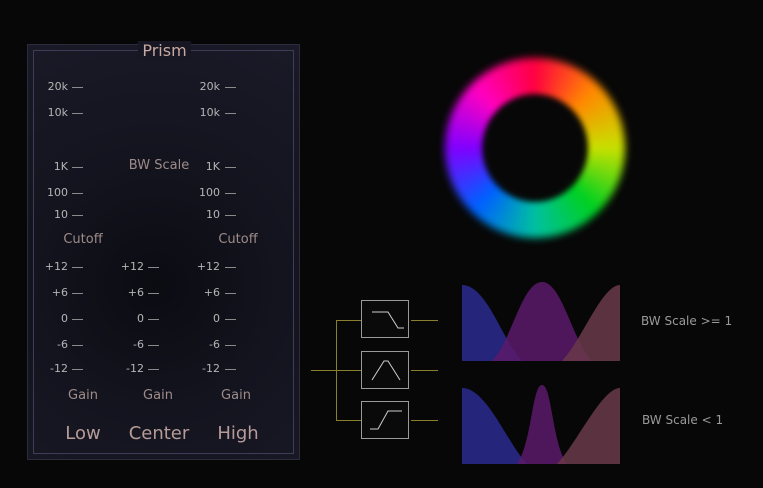  Describe the element at coordinates (83, 395) in the screenshot. I see `low-gain-label: Gain` at that location.